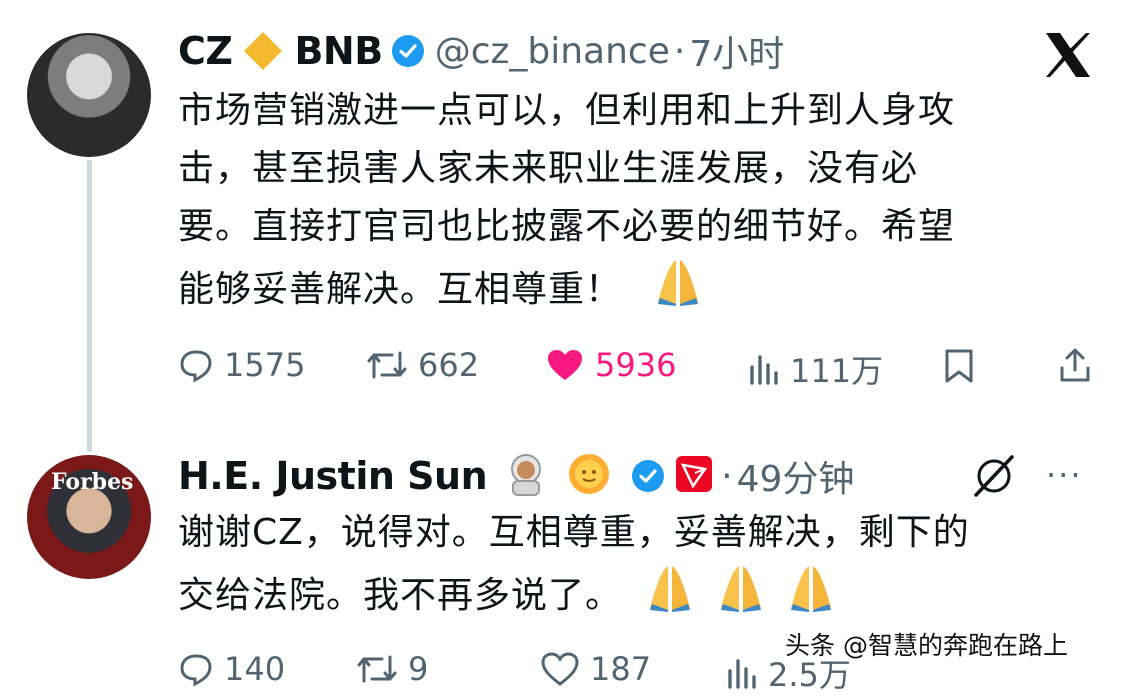 This screenshot has width=1124, height=696. I want to click on avatar-justin-sun: Forbes, so click(89, 517).